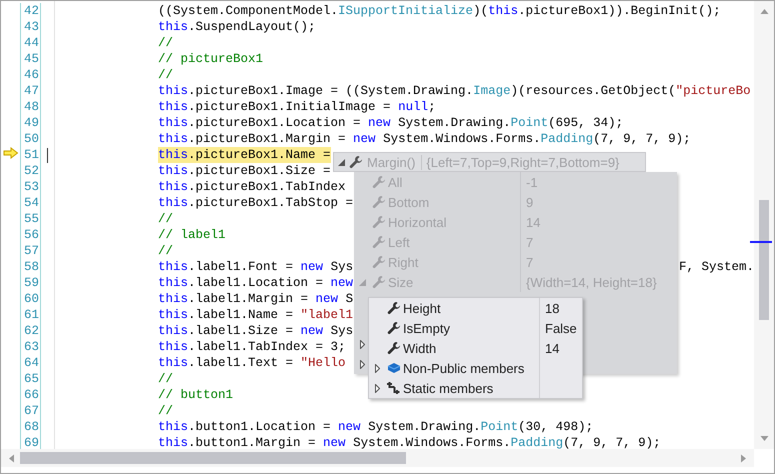 The width and height of the screenshot is (775, 474). I want to click on line-number: 53, so click(31, 187).